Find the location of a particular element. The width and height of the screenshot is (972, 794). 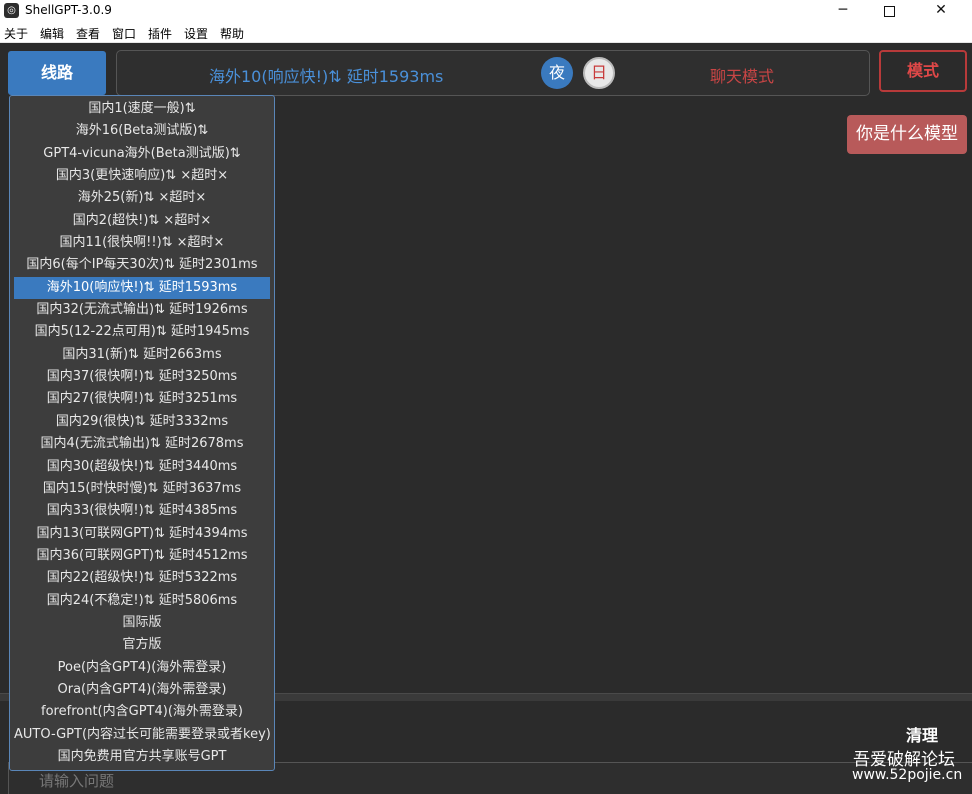

menu-window: 窗口 is located at coordinates (124, 33).